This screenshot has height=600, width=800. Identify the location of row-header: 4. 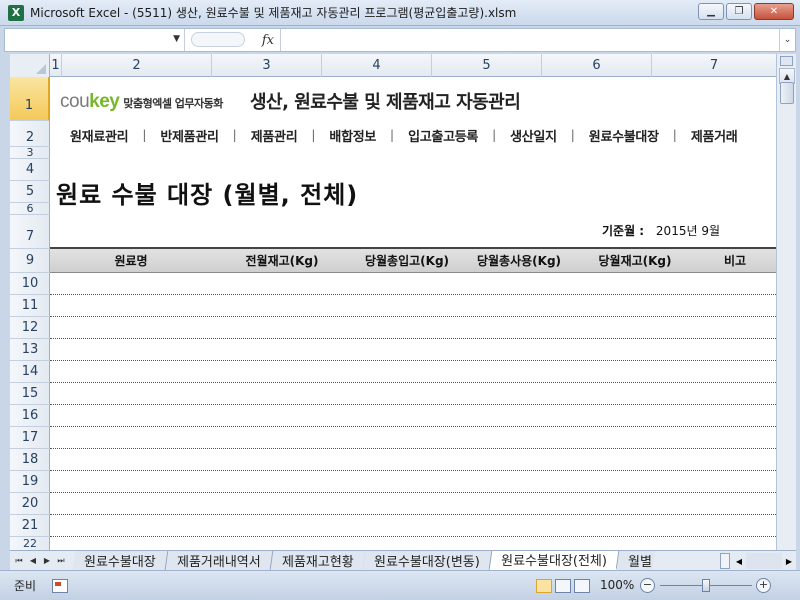
(30, 170).